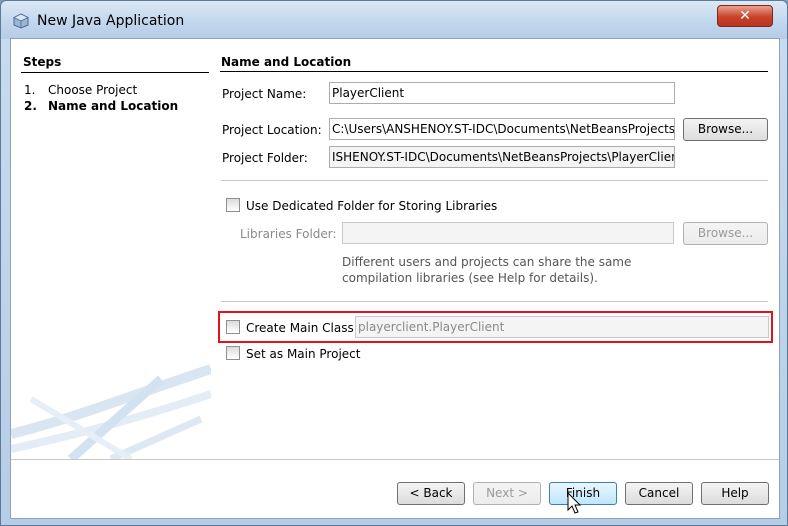 The width and height of the screenshot is (788, 526). What do you see at coordinates (502, 93) in the screenshot?
I see `project-name-field: PlayerClient` at bounding box center [502, 93].